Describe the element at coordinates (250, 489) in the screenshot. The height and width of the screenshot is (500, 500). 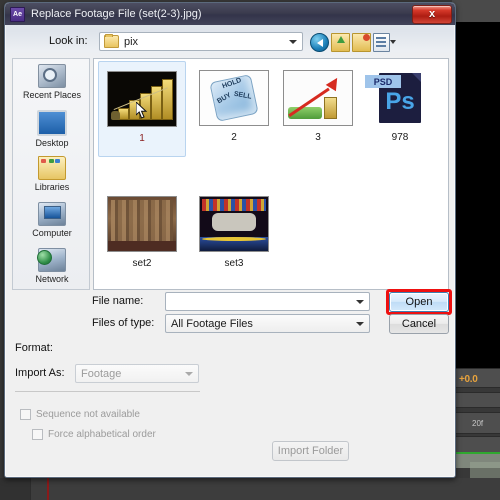
I see `ae-lower-panel` at that location.